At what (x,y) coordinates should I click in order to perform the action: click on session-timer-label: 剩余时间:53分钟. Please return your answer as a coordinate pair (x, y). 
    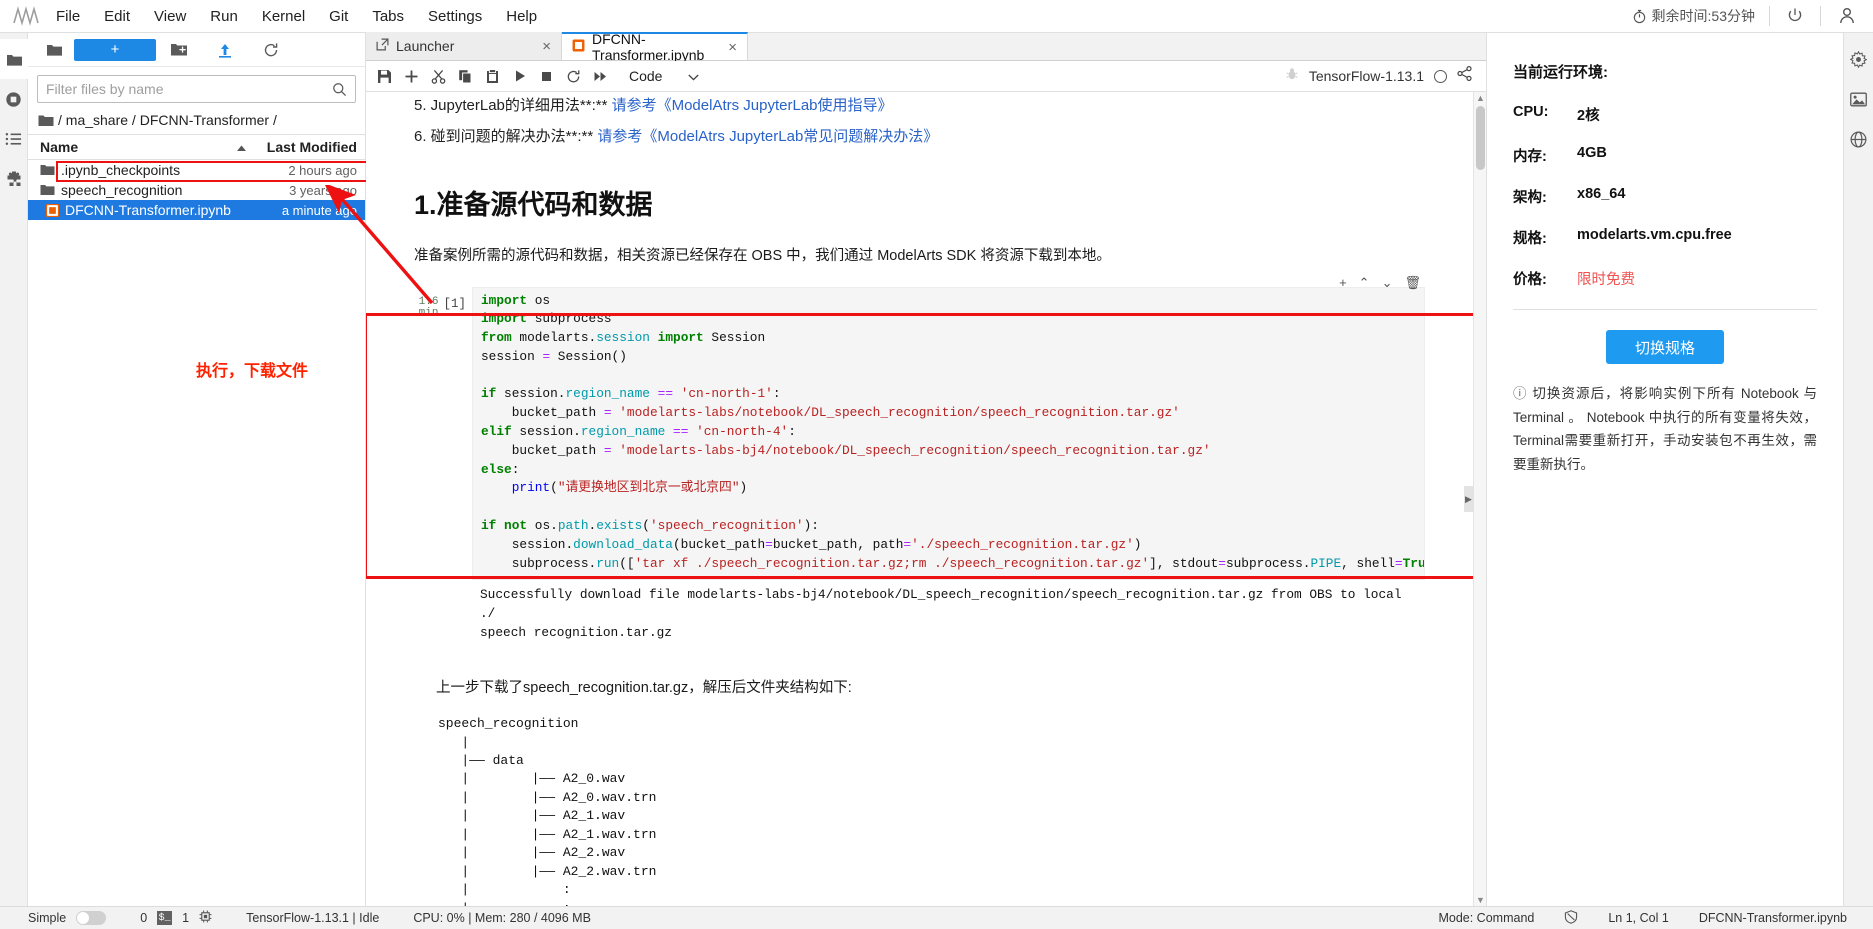
    Looking at the image, I should click on (1703, 16).